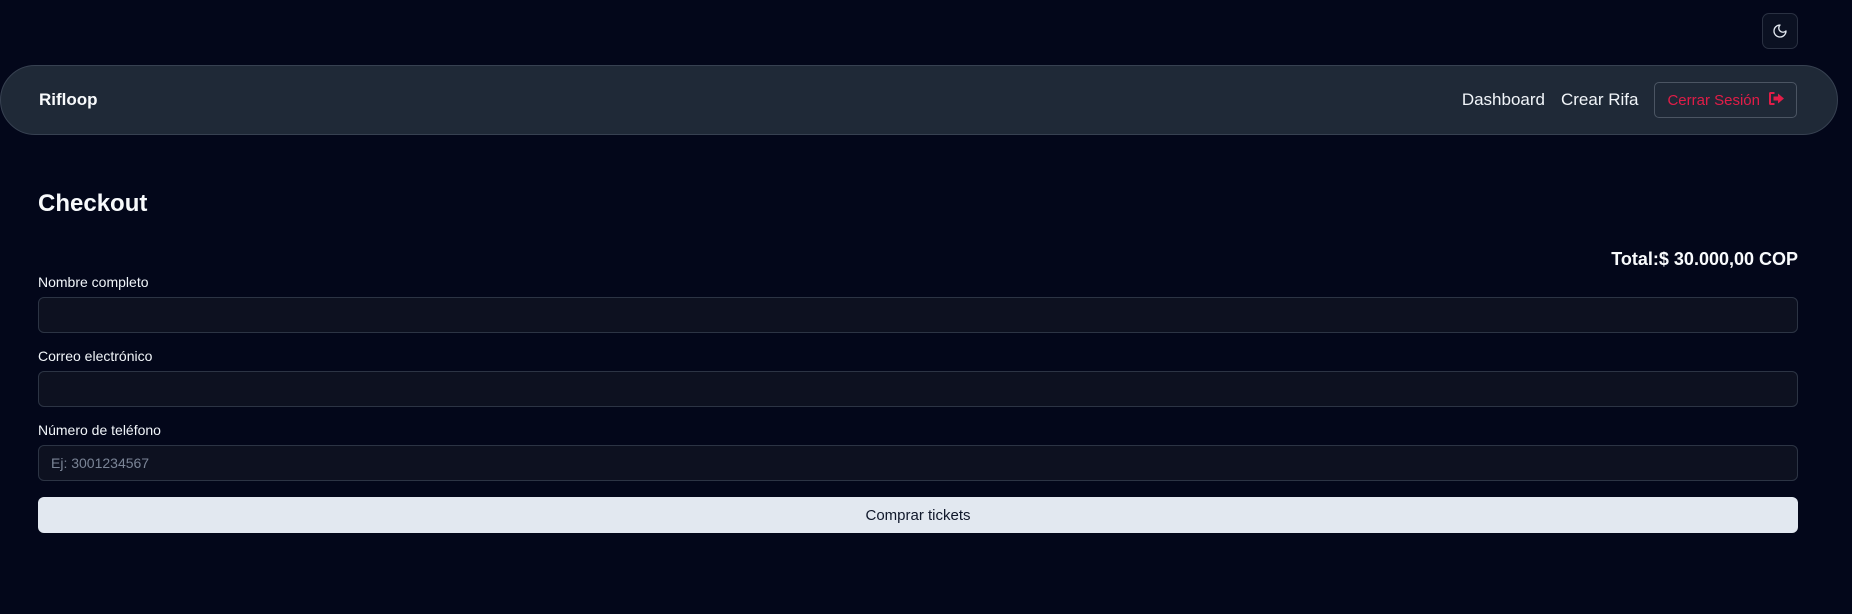 The image size is (1852, 614). Describe the element at coordinates (918, 515) in the screenshot. I see `buy-tickets-button: Comprar tickets` at that location.